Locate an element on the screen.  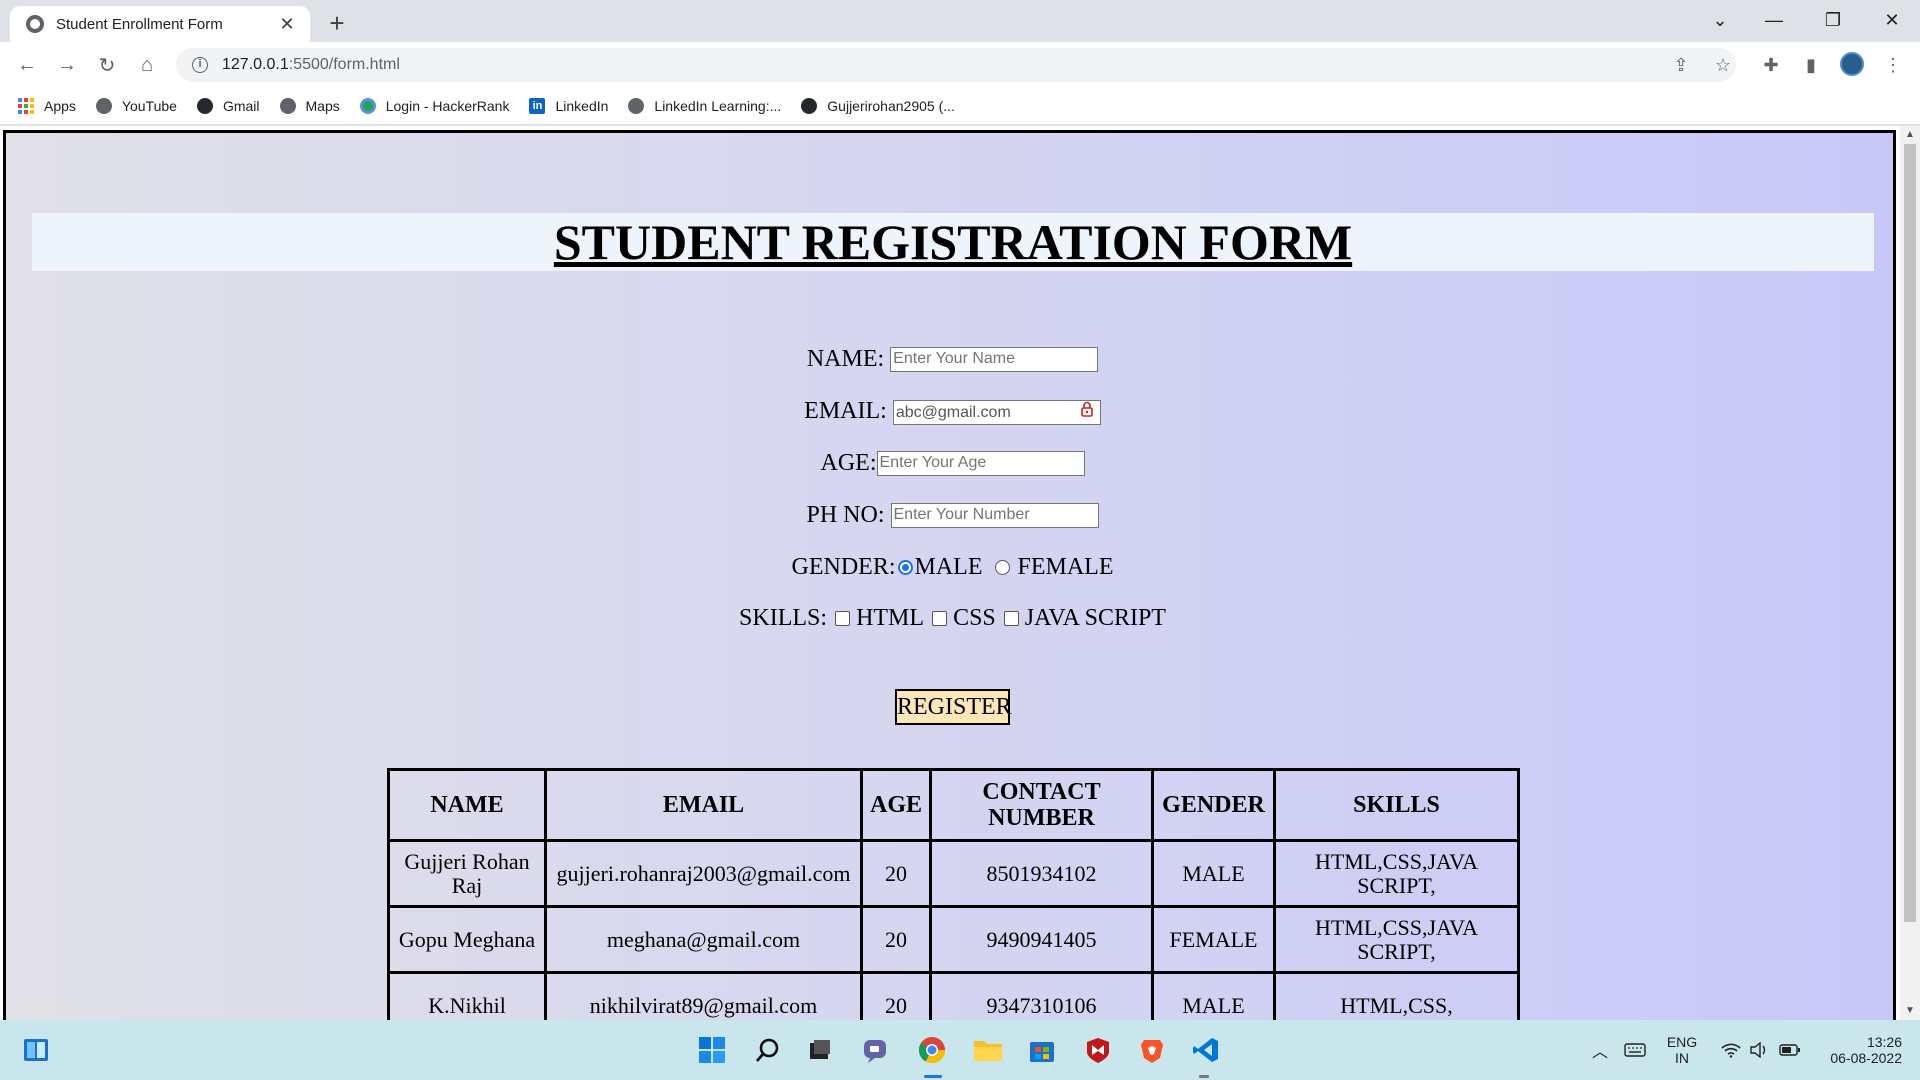
url-text: 127.0.0.1:5500/form.html is located at coordinates (311, 64).